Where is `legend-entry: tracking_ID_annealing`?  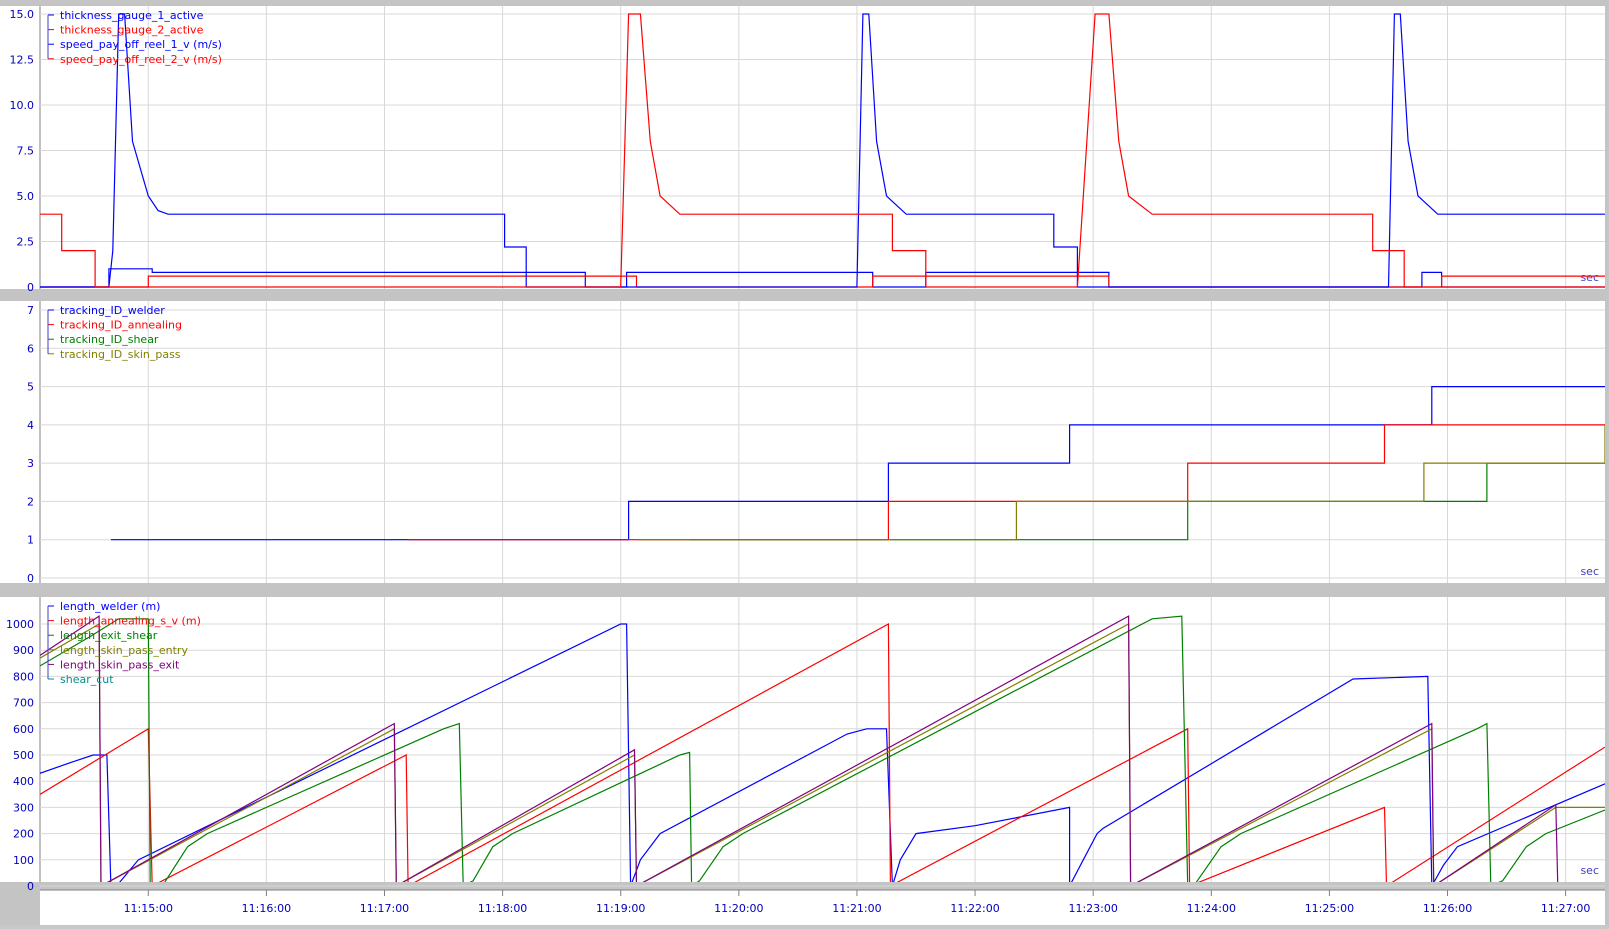
legend-entry: tracking_ID_annealing is located at coordinates (121, 325).